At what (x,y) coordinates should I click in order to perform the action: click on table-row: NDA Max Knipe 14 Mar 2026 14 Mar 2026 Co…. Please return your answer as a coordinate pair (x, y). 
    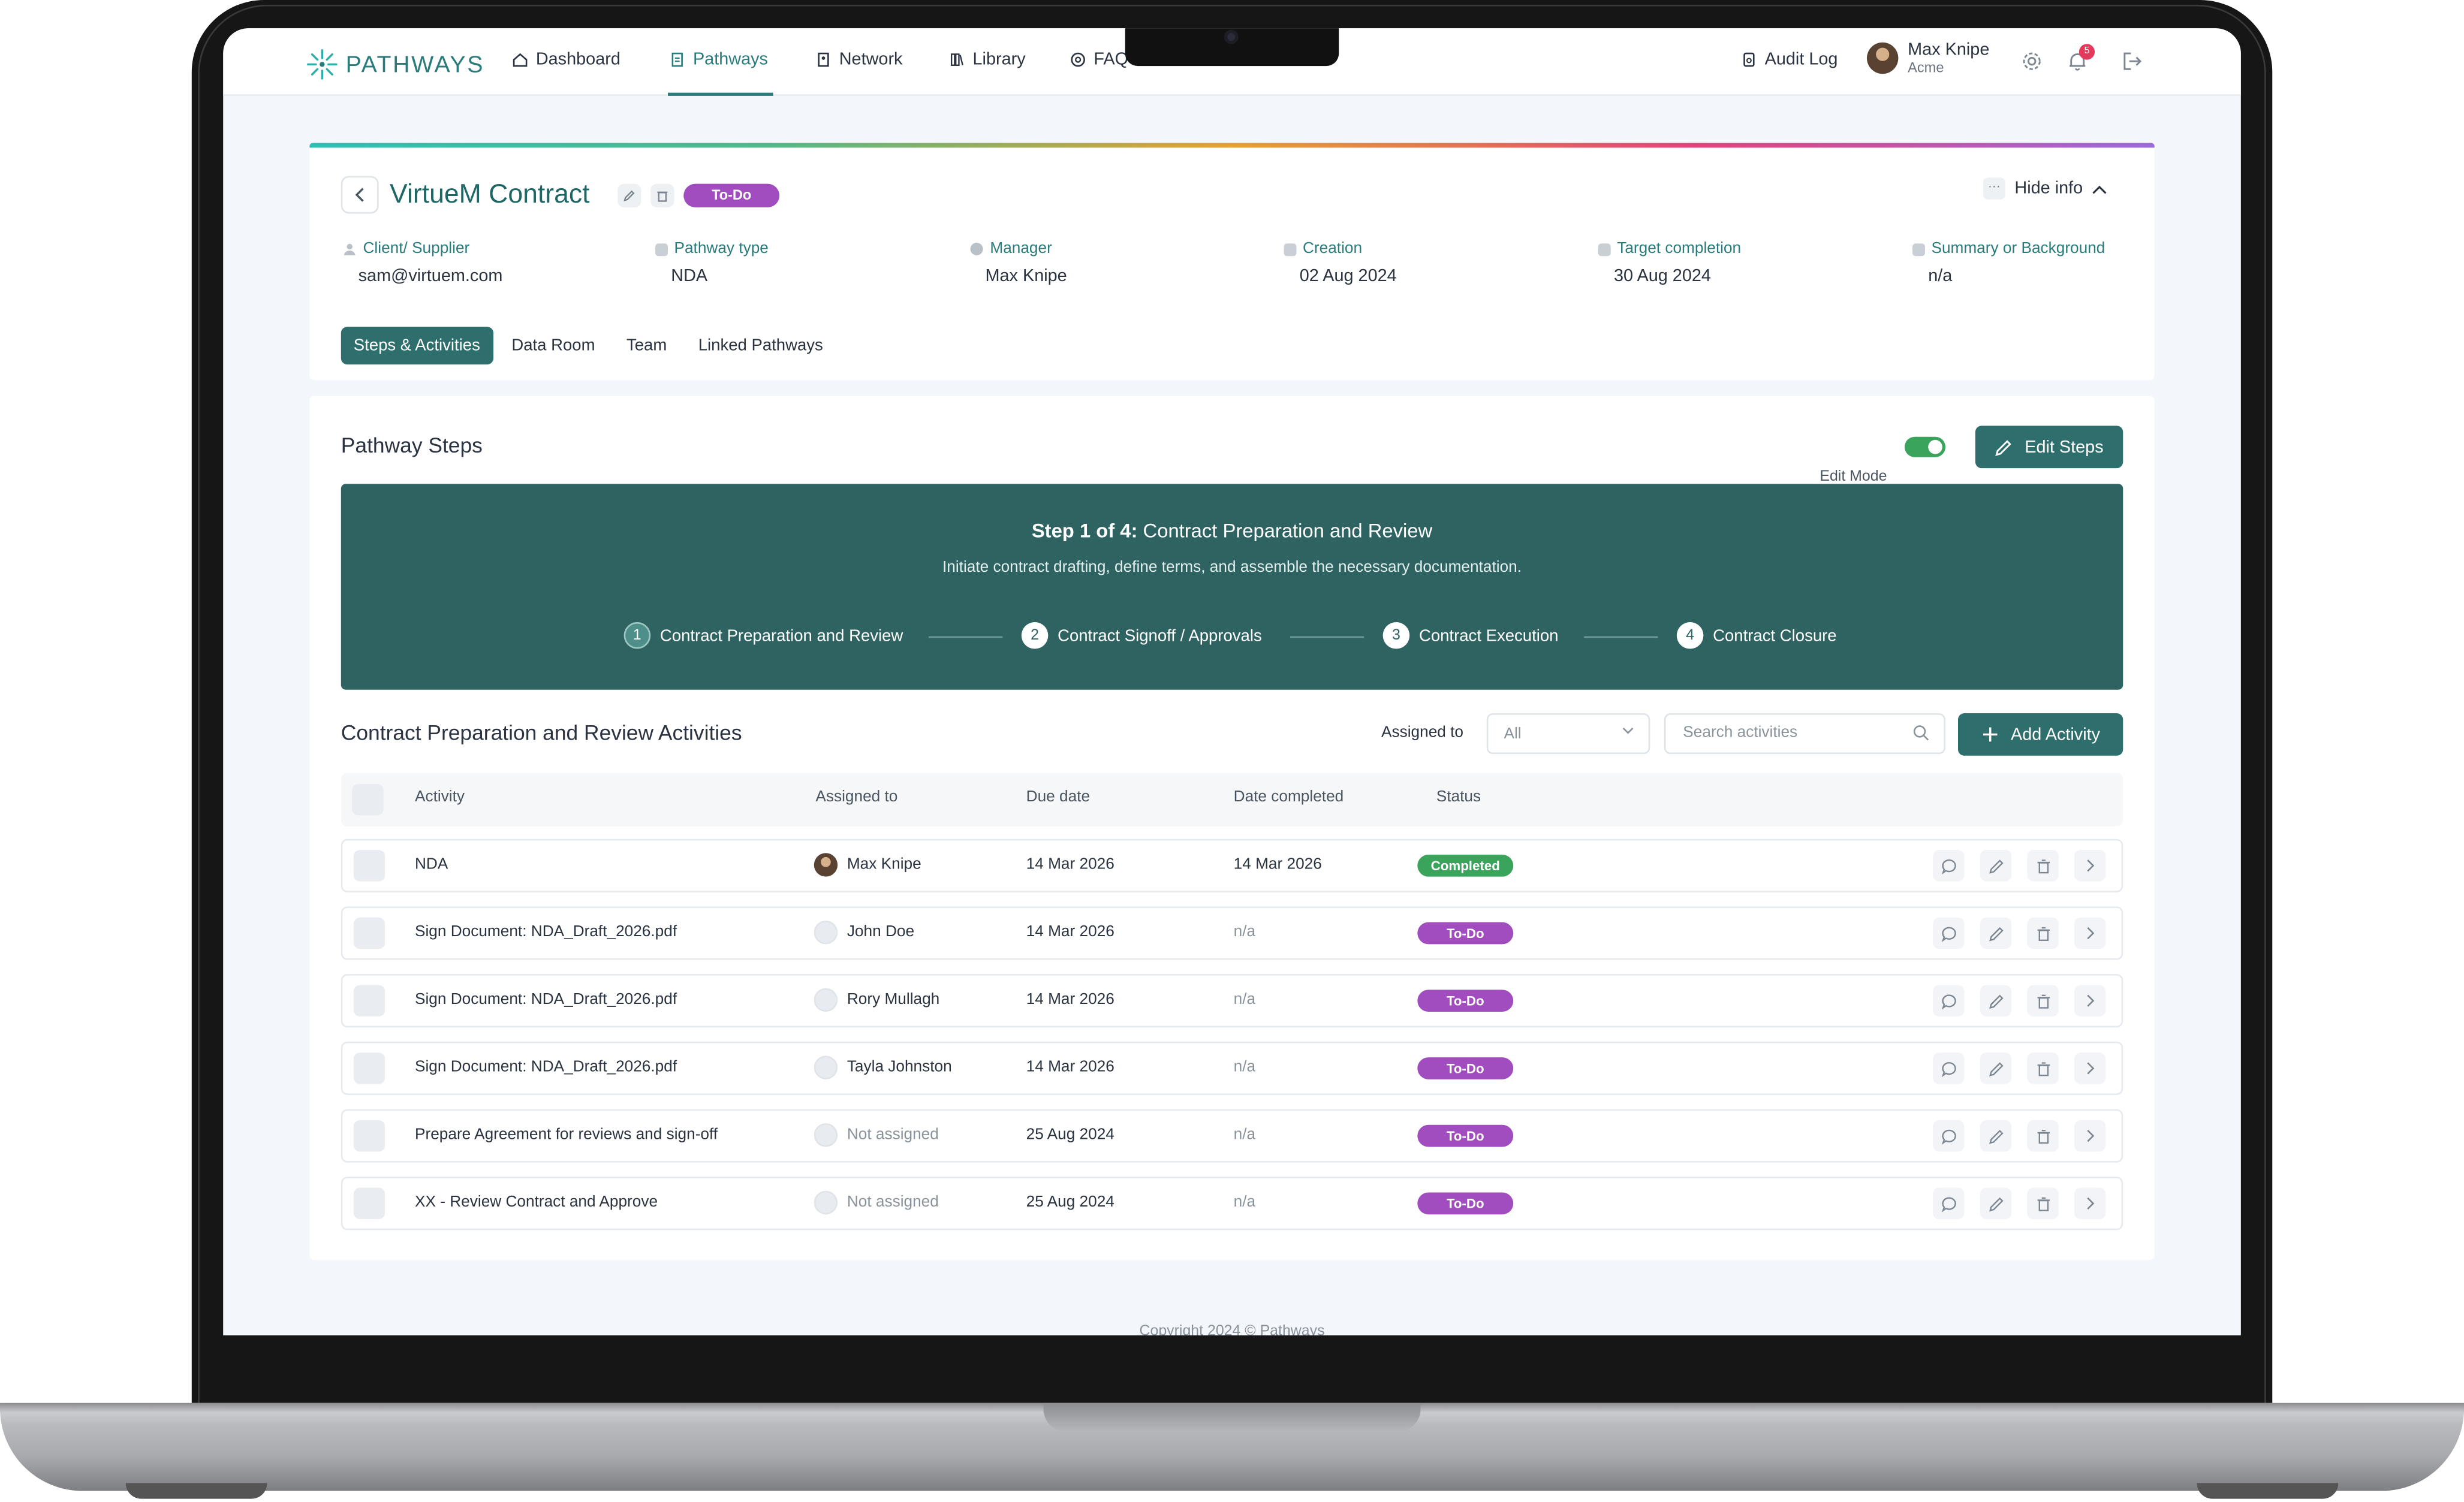
    Looking at the image, I should click on (1232, 865).